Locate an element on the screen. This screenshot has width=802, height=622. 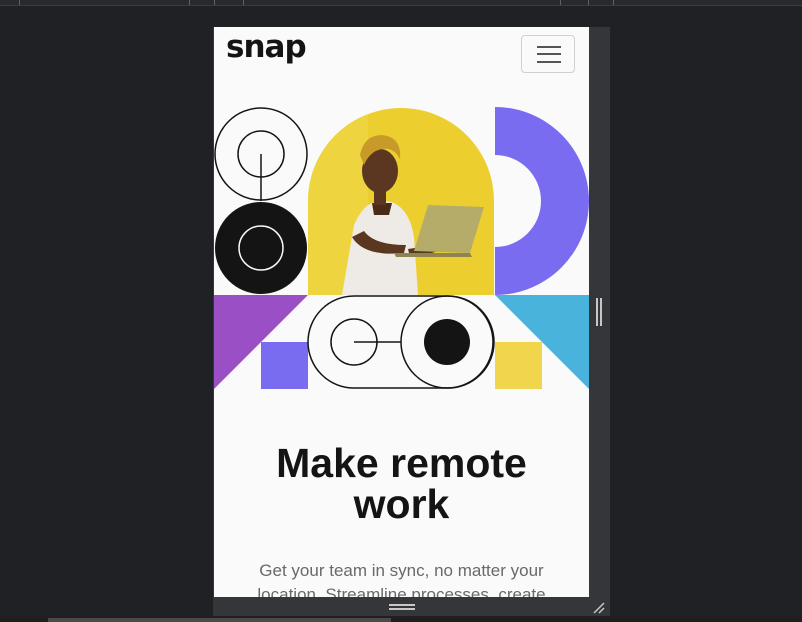
yellow-square-shape is located at coordinates (518, 365).